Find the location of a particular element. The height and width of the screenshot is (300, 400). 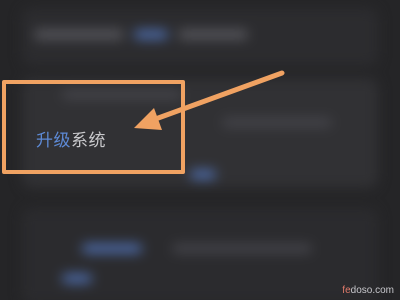

watermark: fedoso.com is located at coordinates (368, 290).